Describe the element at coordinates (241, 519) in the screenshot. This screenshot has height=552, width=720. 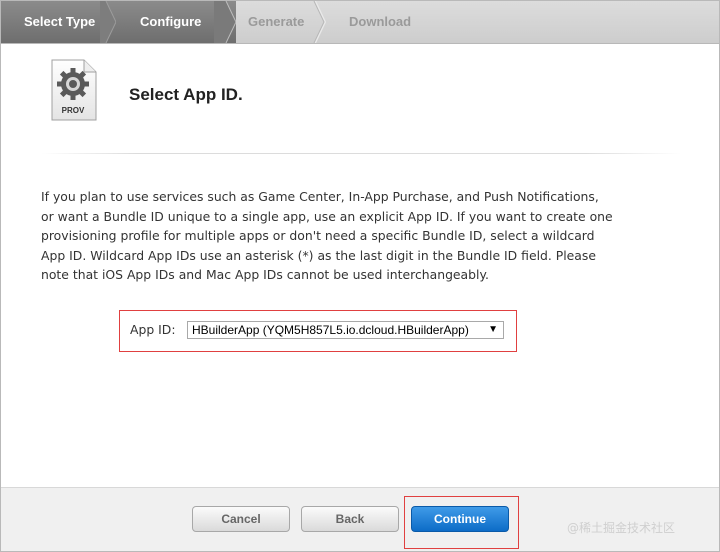
I see `cancel-button: Cancel` at that location.